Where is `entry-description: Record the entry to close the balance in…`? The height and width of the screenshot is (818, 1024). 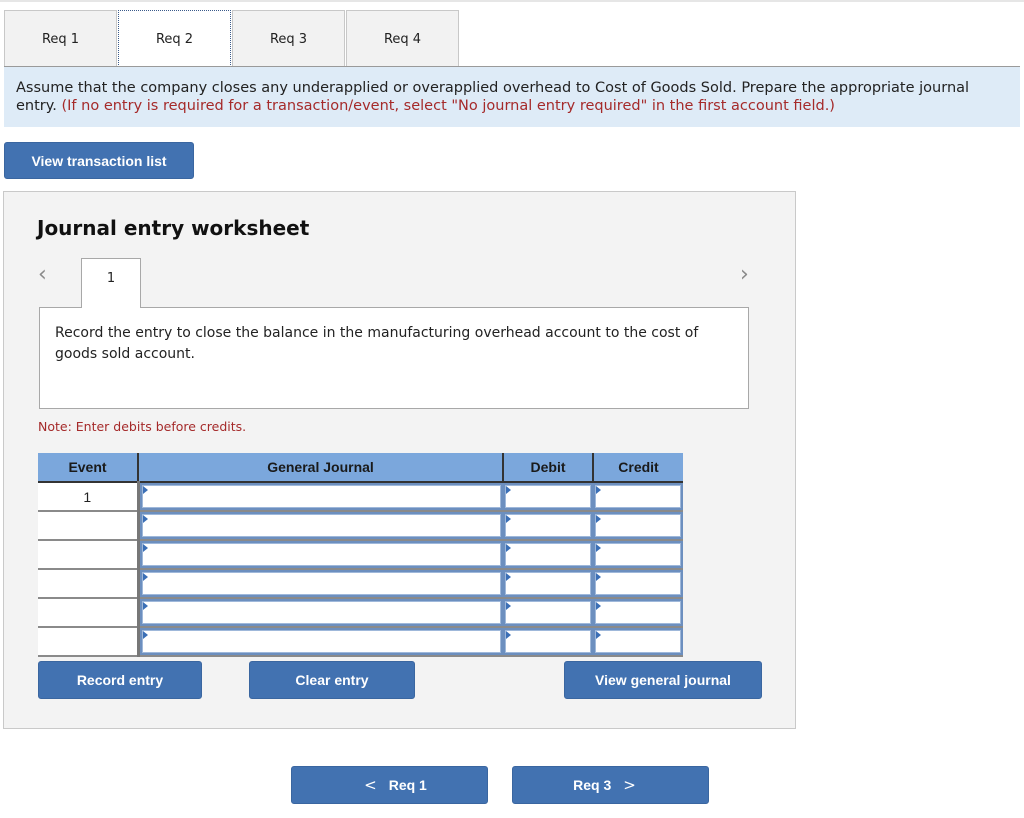
entry-description: Record the entry to close the balance in… is located at coordinates (394, 358).